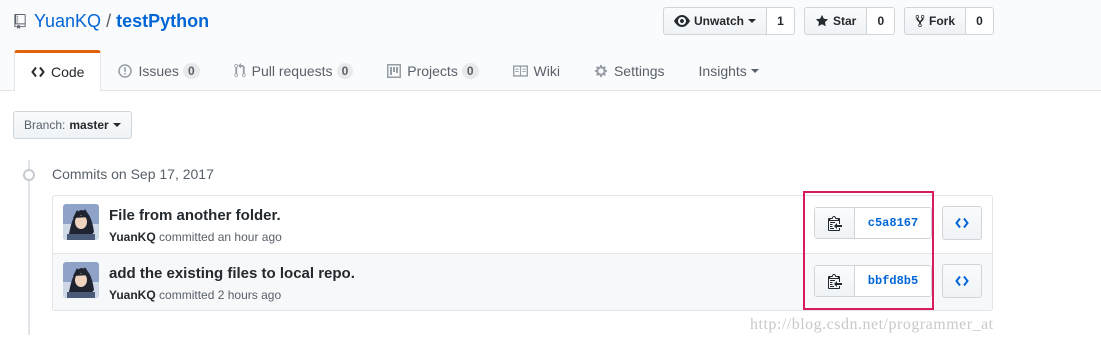 This screenshot has height=344, width=1101. I want to click on commits-date-heading: Commits on Sep 17, 2017, so click(133, 174).